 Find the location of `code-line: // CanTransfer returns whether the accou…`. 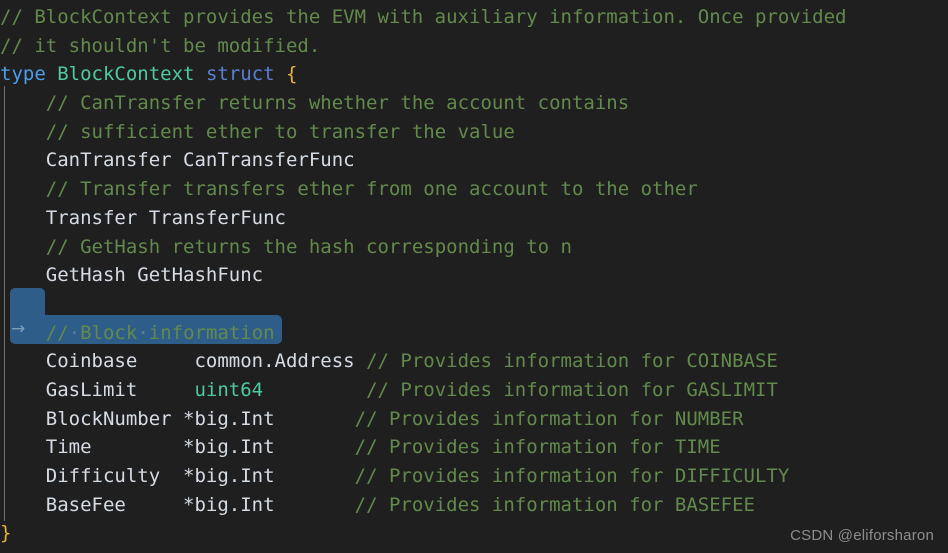

code-line: // CanTransfer returns whether the accou… is located at coordinates (423, 103).